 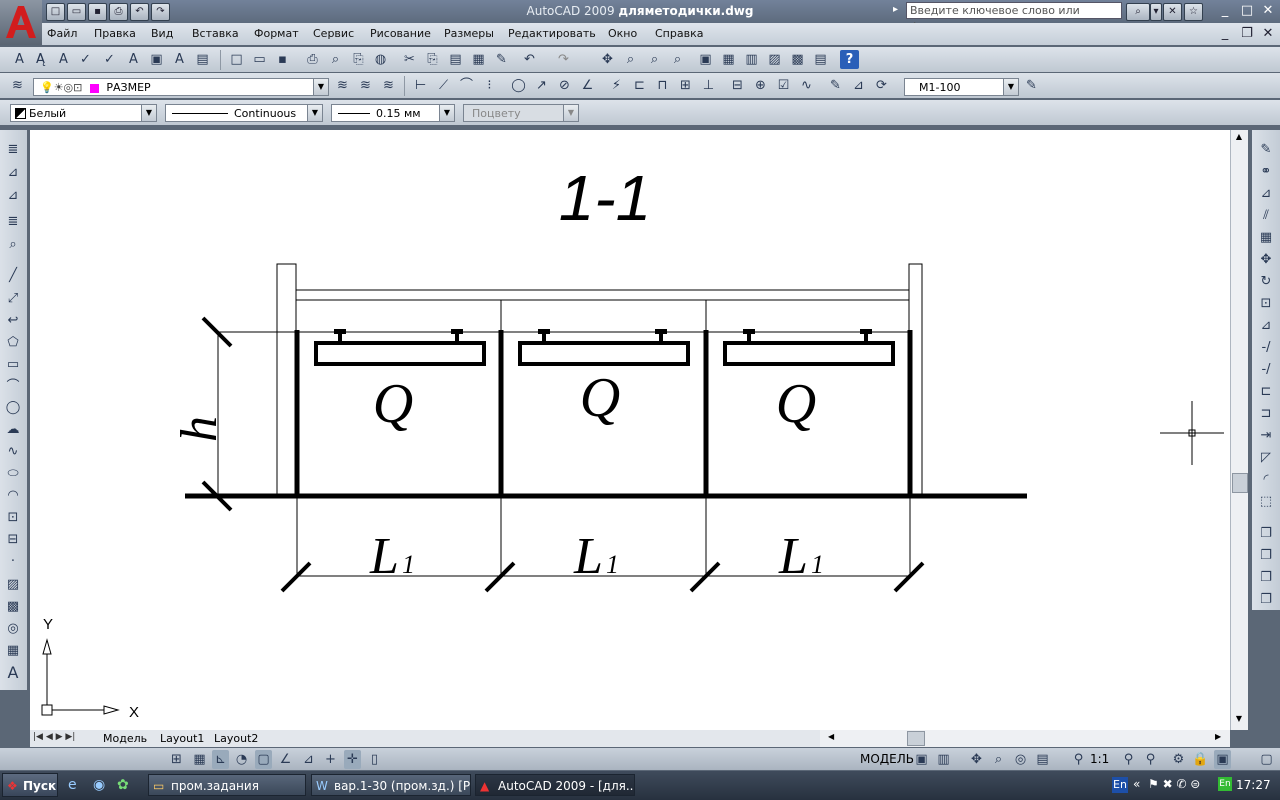 I want to click on linetype-dropdown: Continuous ▼, so click(x=244, y=113).